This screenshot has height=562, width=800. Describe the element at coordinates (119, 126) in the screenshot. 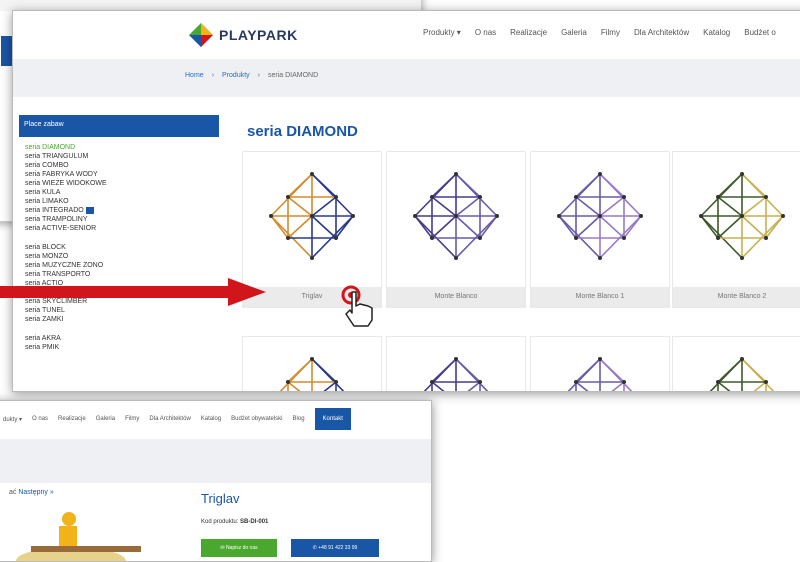

I see `sidebar-header: Place zabaw` at that location.